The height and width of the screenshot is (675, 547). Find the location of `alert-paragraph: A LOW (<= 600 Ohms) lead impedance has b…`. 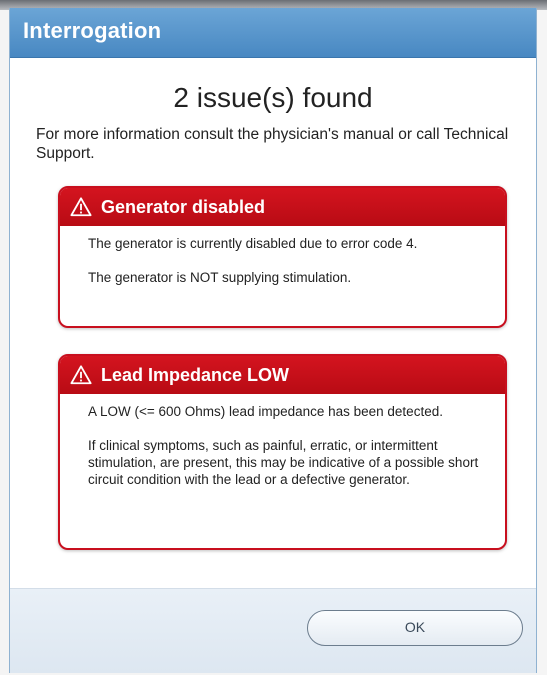

alert-paragraph: A LOW (<= 600 Ohms) lead impedance has b… is located at coordinates (265, 411).